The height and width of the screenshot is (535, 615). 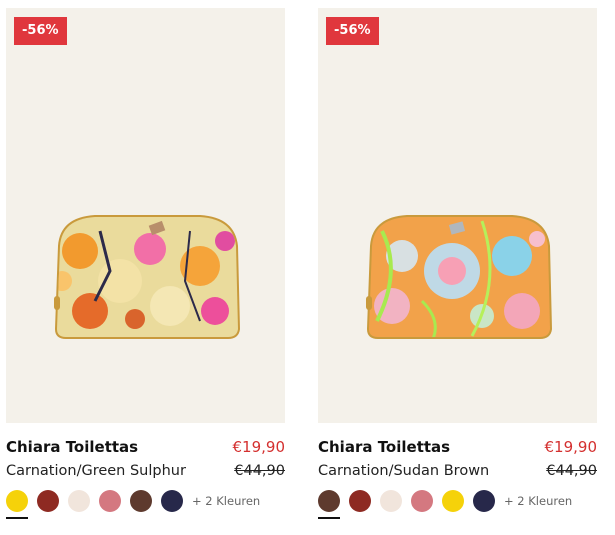 What do you see at coordinates (96, 471) in the screenshot?
I see `color-name: Carnation/Green Sulphur` at bounding box center [96, 471].